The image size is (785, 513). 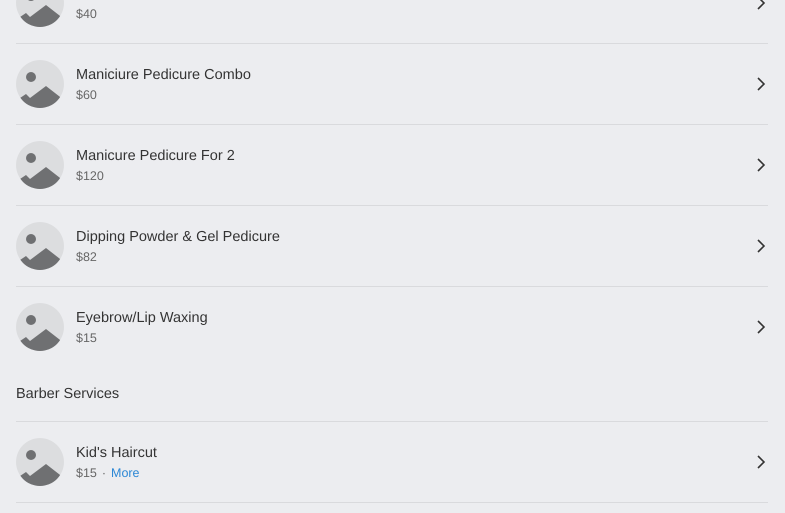 I want to click on service-name: Kid's Haircut, so click(x=117, y=453).